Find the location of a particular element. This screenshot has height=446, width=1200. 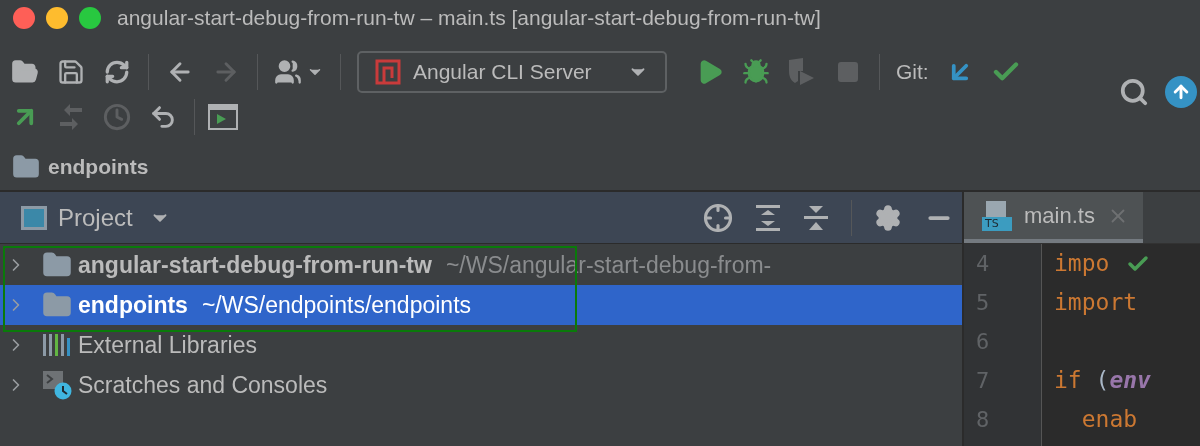

code-line: import is located at coordinates (1096, 302).